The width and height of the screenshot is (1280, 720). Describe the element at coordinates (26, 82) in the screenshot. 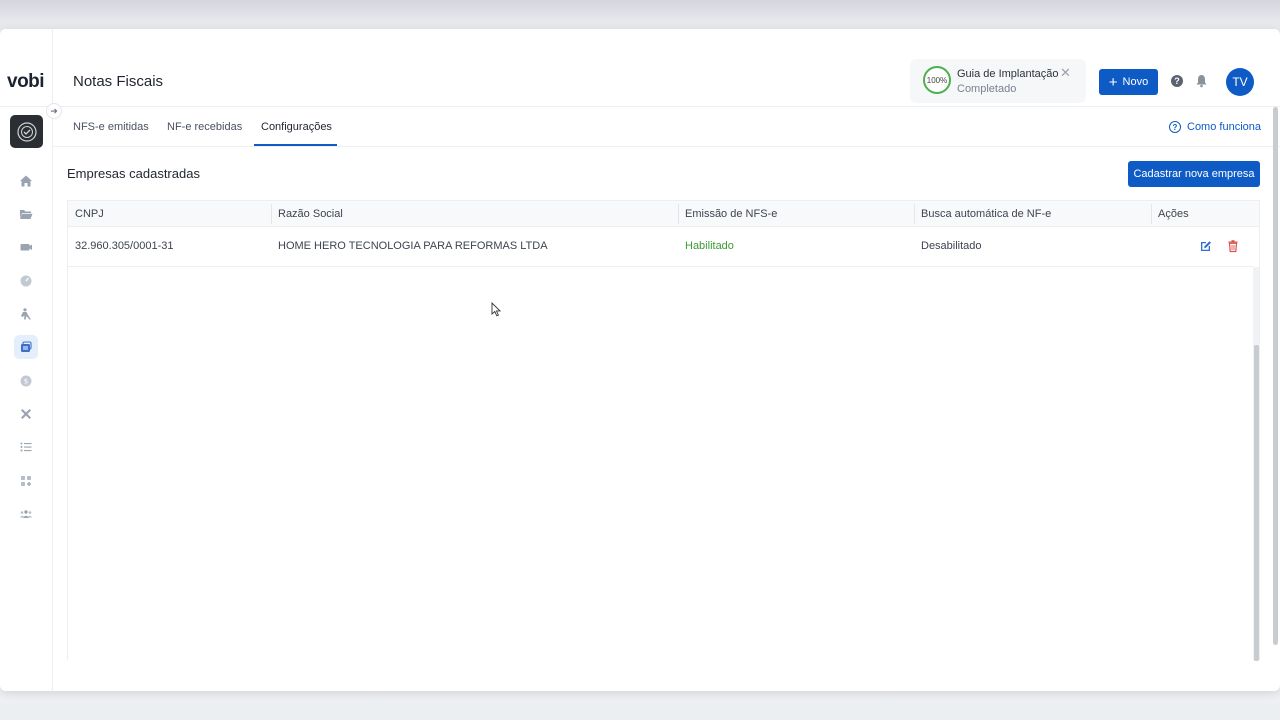

I see `app-logo: vobi` at that location.